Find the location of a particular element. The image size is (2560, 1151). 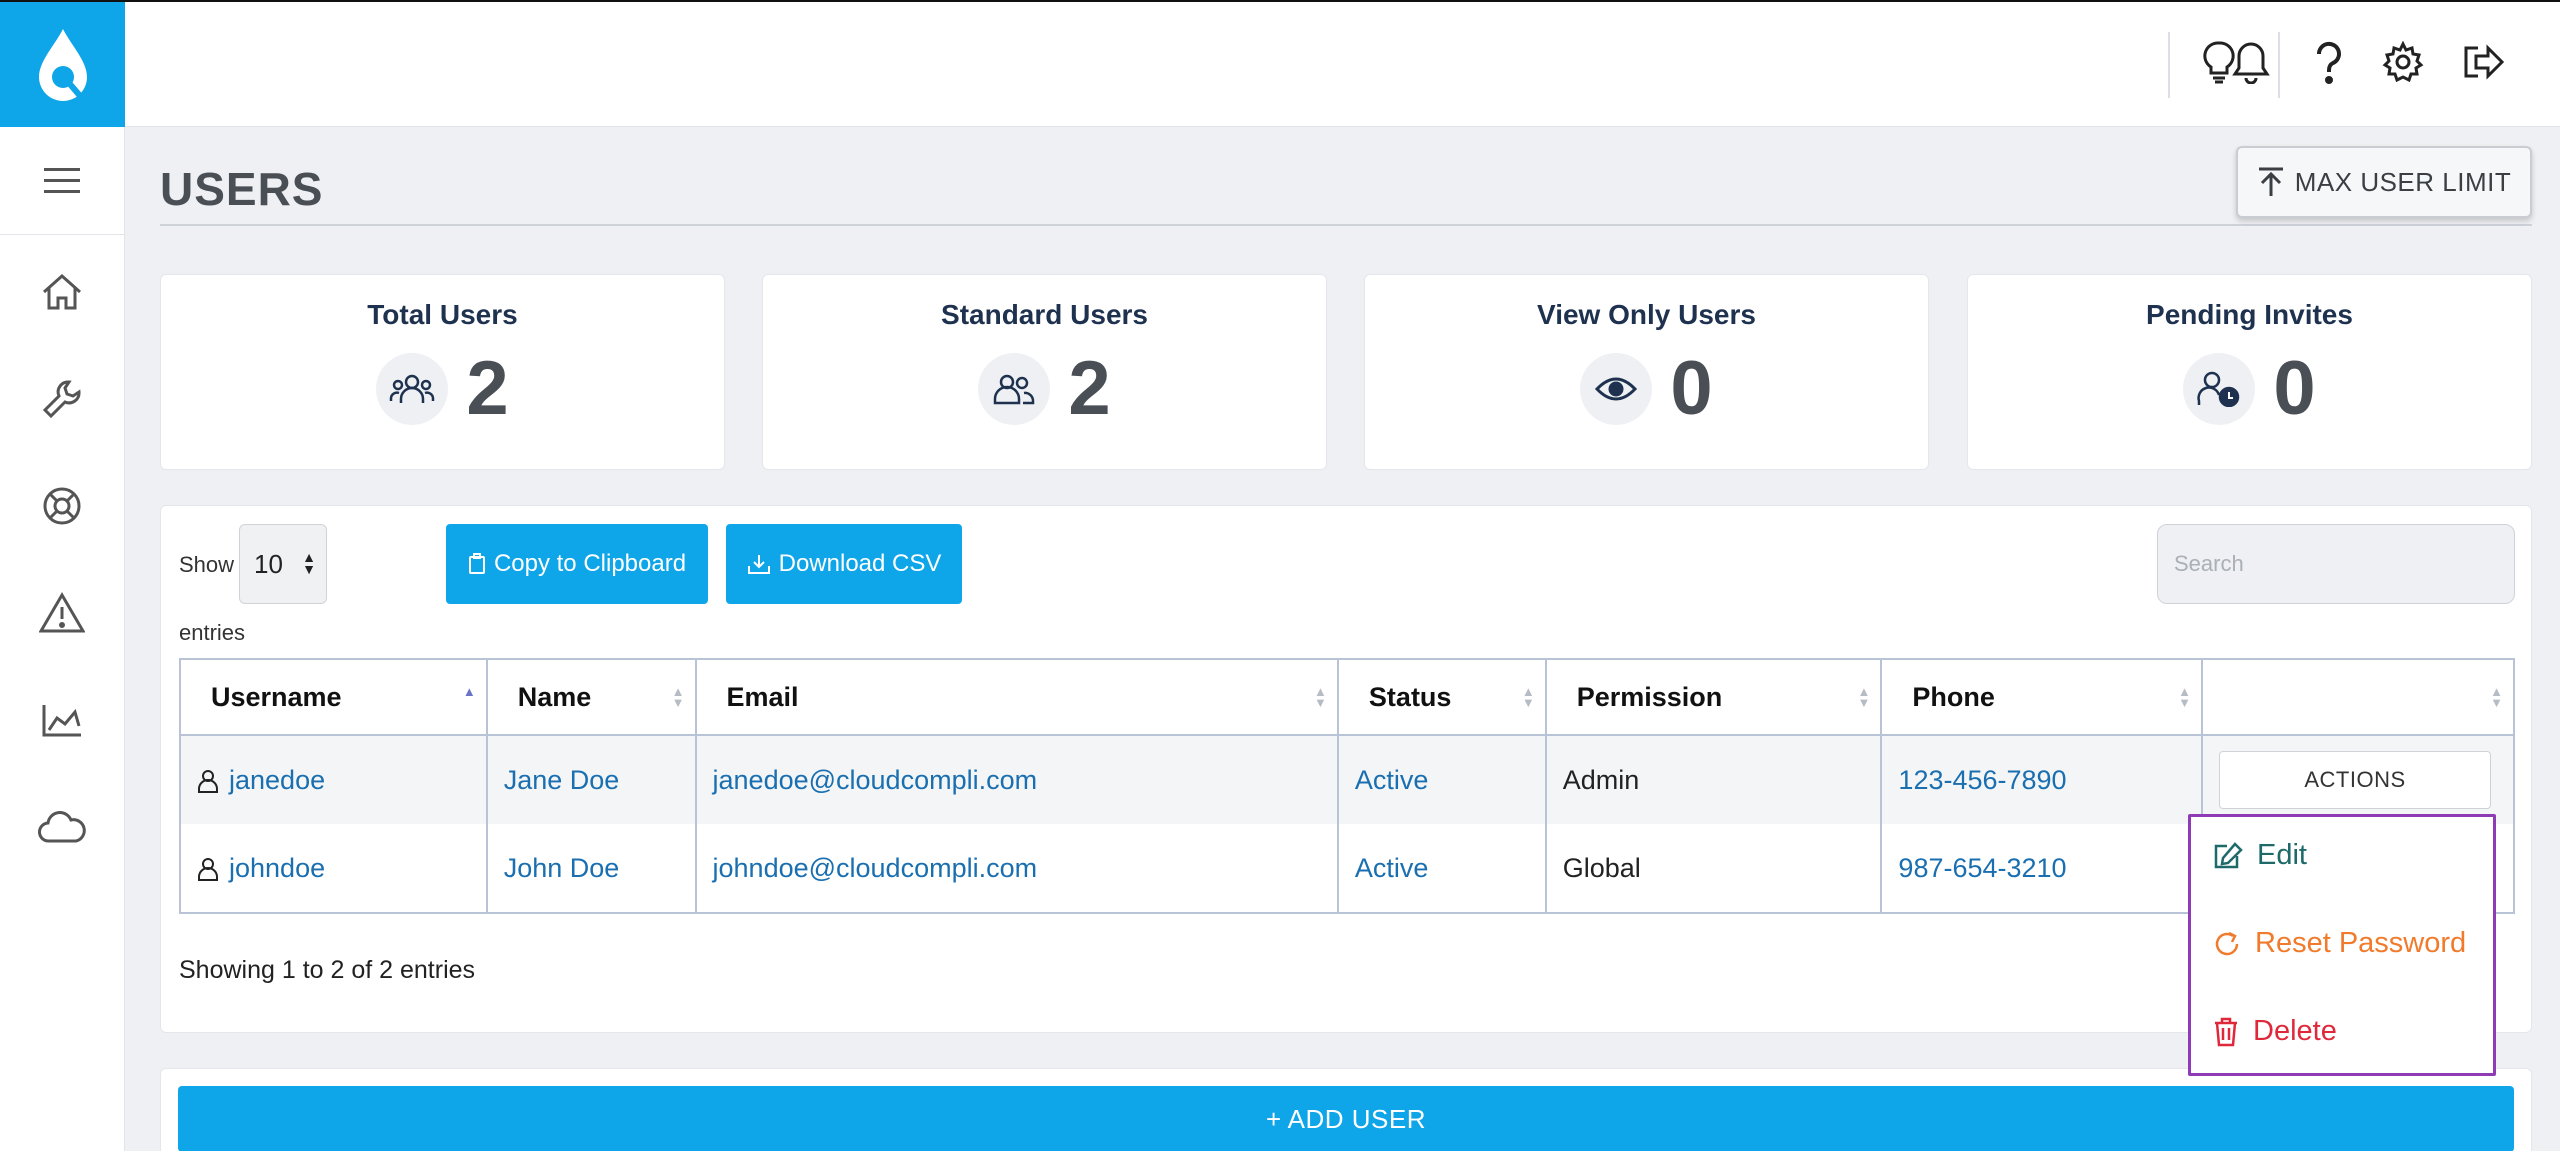

phone-cell: 987-654-3210 is located at coordinates (2042, 869).